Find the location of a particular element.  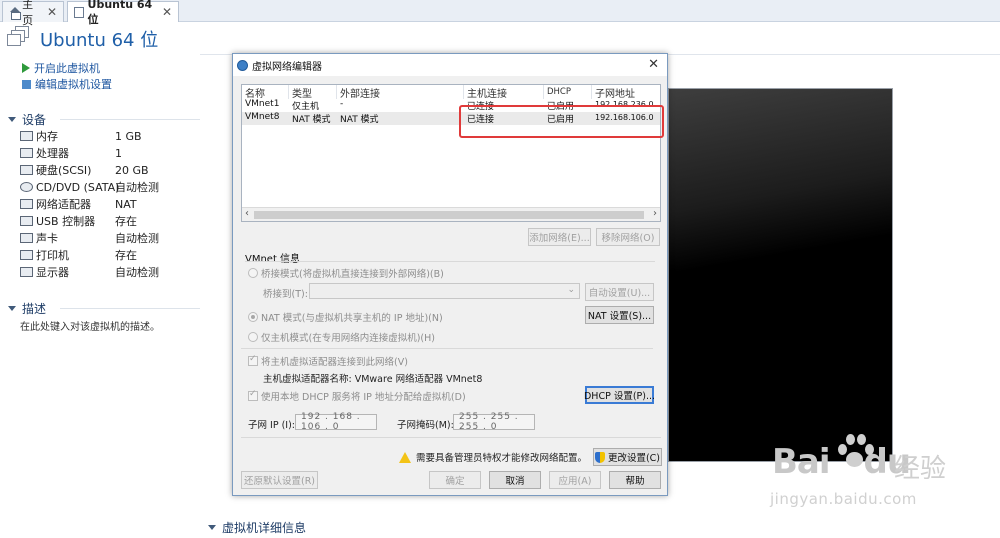

edit-settings-label: 编辑虚拟机设置 is located at coordinates (73, 84).